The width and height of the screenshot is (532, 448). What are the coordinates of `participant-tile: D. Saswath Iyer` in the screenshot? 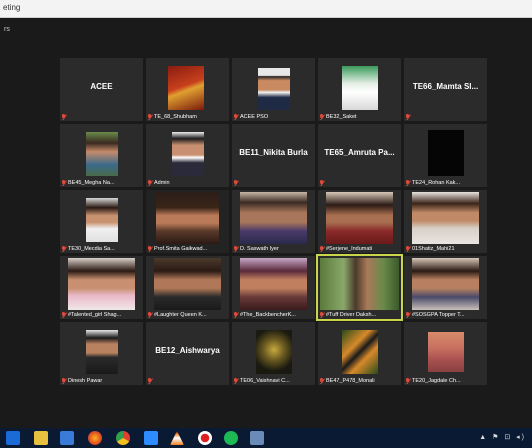 It's located at (273, 221).